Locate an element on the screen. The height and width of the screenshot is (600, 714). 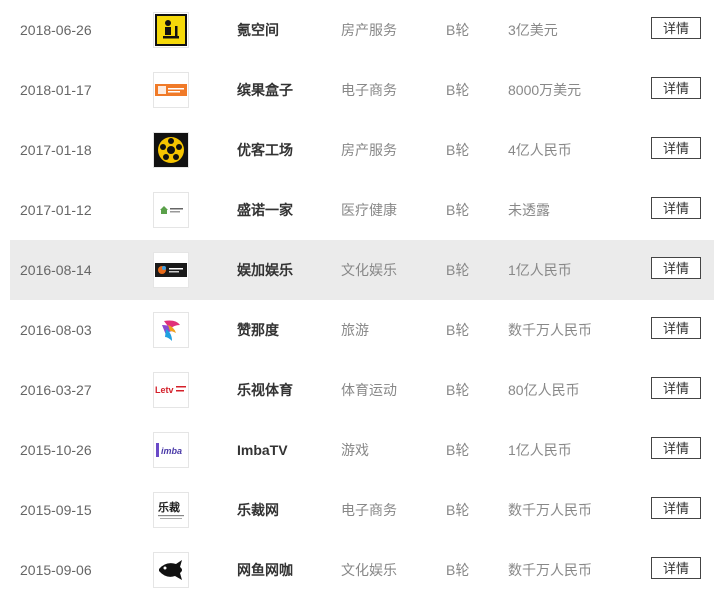
funding-amount: 3亿美元 is located at coordinates (533, 30).